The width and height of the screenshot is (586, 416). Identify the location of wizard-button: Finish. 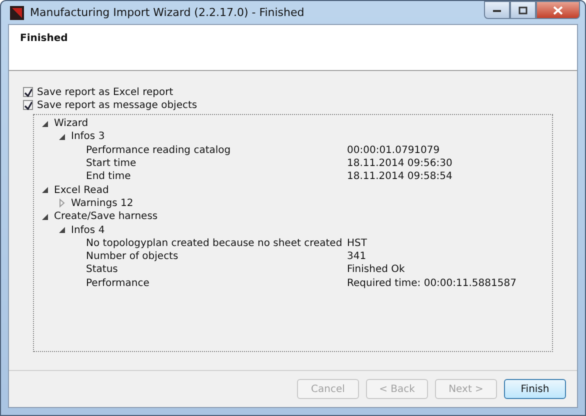
(535, 389).